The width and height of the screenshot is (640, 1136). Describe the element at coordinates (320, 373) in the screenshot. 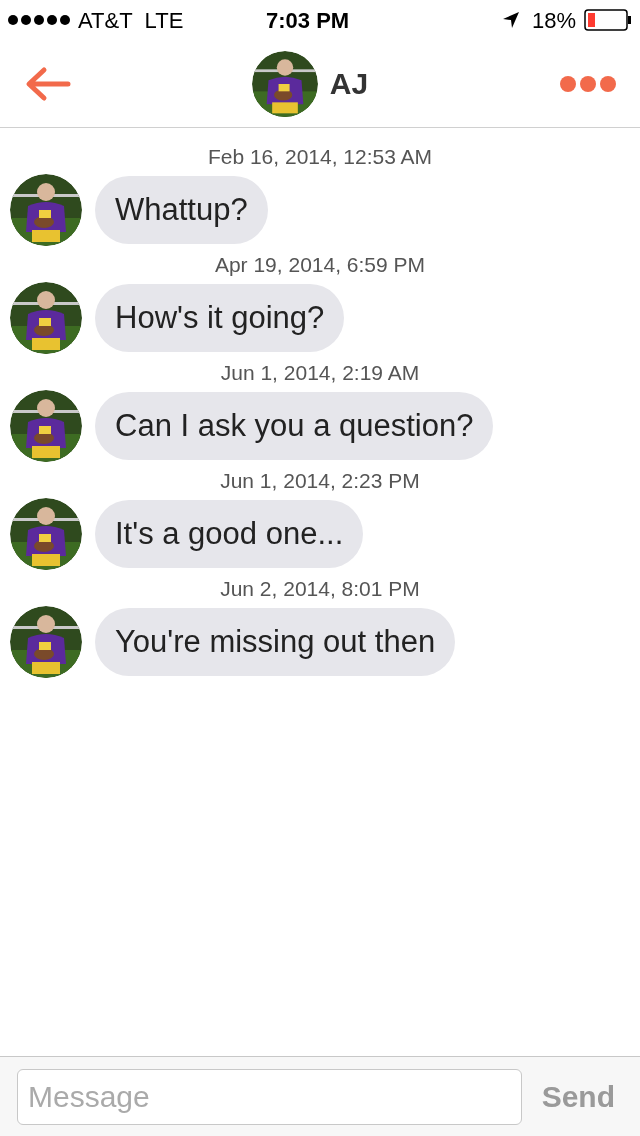

I see `timestamp: Jun 1, 2014, 2:19 AM` at that location.